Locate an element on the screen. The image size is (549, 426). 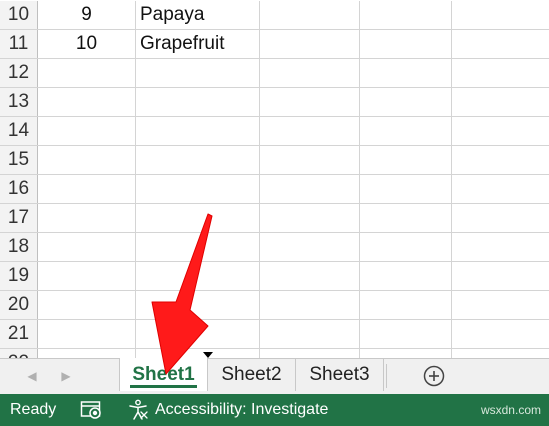
plus-circle-icon is located at coordinates (434, 376).